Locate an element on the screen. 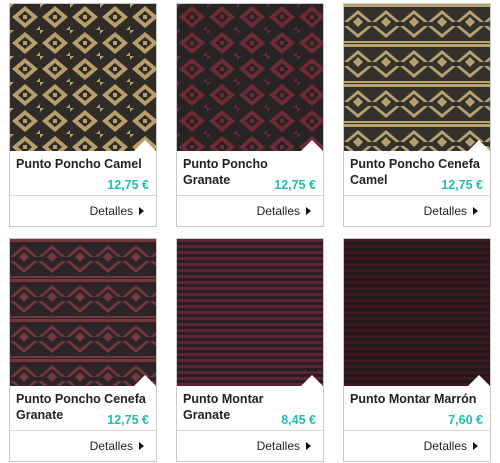  product-card: Punto Poncho Granate 12,75 € Detalles is located at coordinates (250, 115).